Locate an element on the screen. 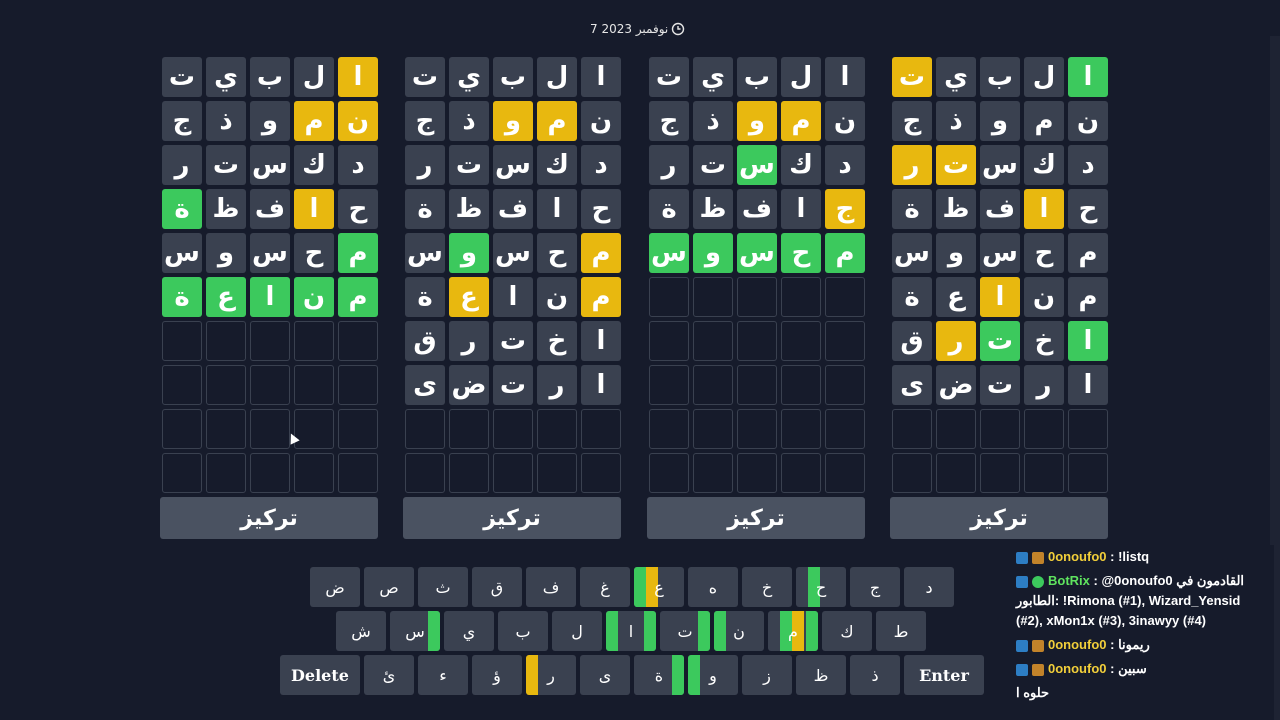  platform-icon is located at coordinates (1022, 669).